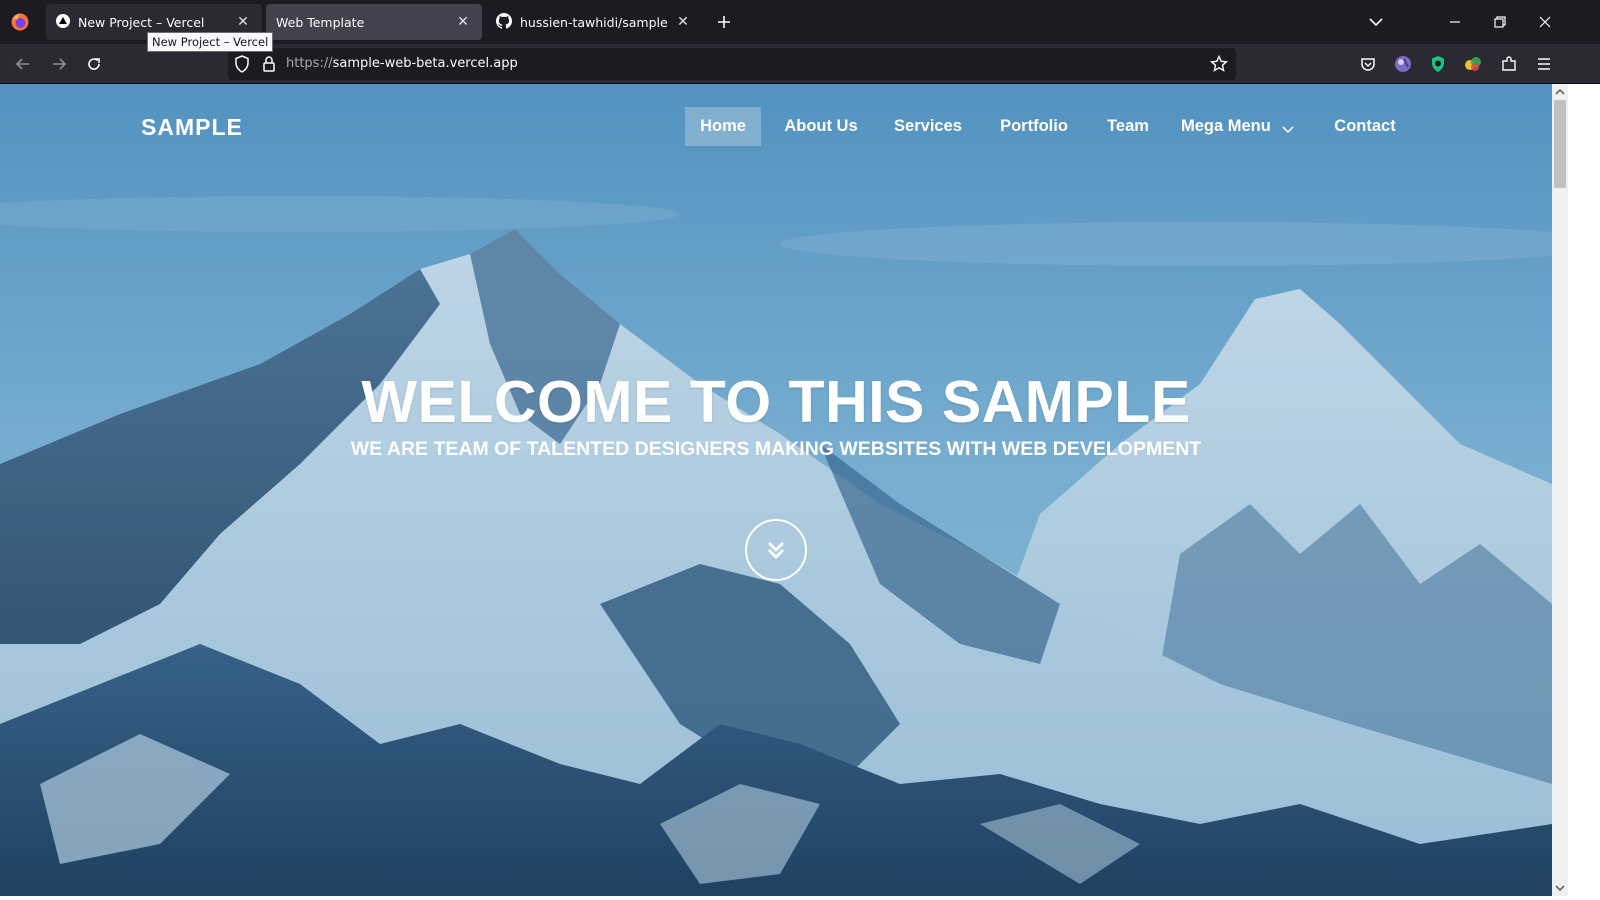 This screenshot has height=900, width=1600. I want to click on window-edge, so click(1584, 492).